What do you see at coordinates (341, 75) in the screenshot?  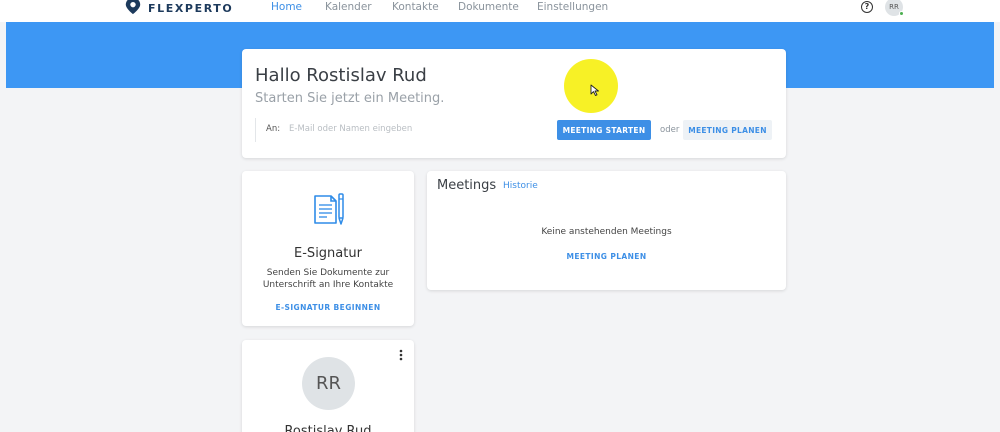 I see `greeting: Hallo Rostislav Rud` at bounding box center [341, 75].